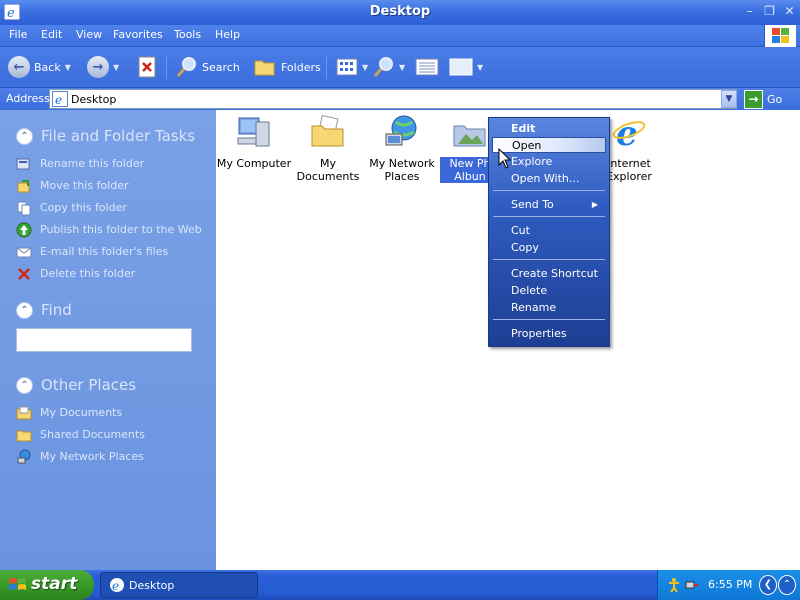 The image size is (800, 600). I want to click on go-button: → Go, so click(763, 99).